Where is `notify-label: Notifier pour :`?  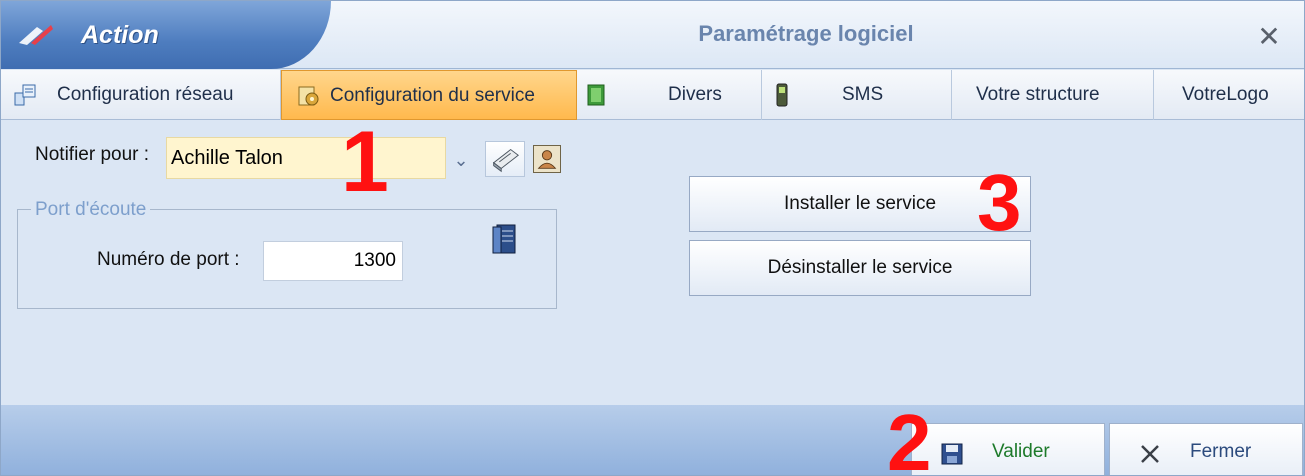
notify-label: Notifier pour : is located at coordinates (92, 154).